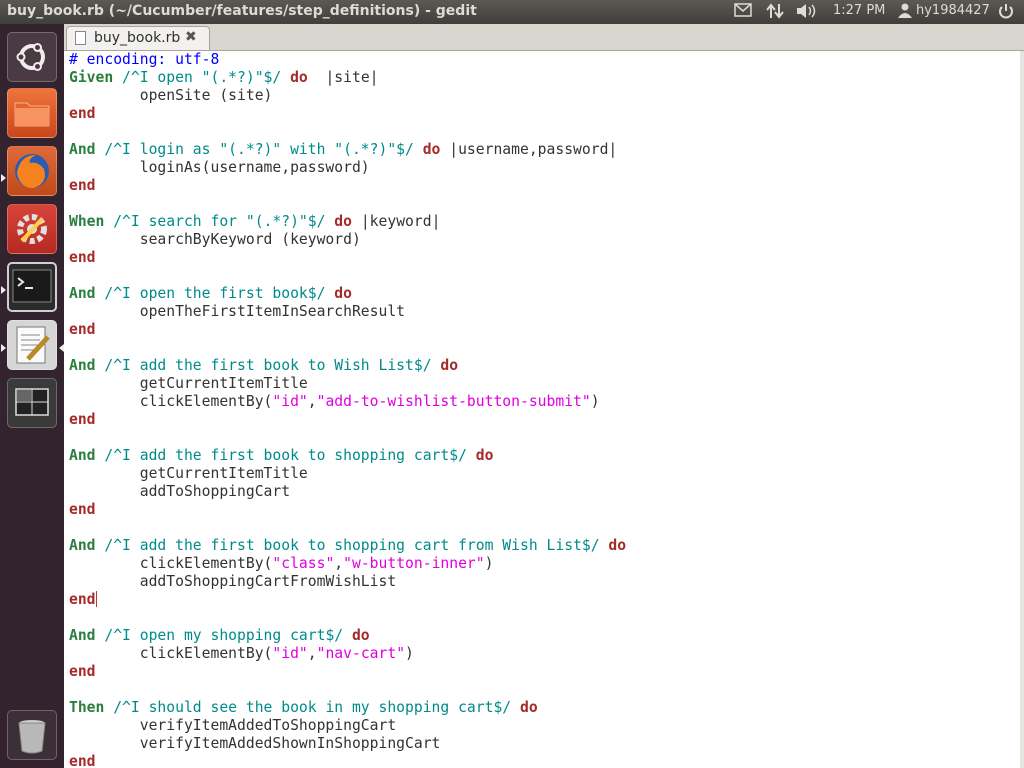  Describe the element at coordinates (1022, 409) in the screenshot. I see `scrollbar` at that location.